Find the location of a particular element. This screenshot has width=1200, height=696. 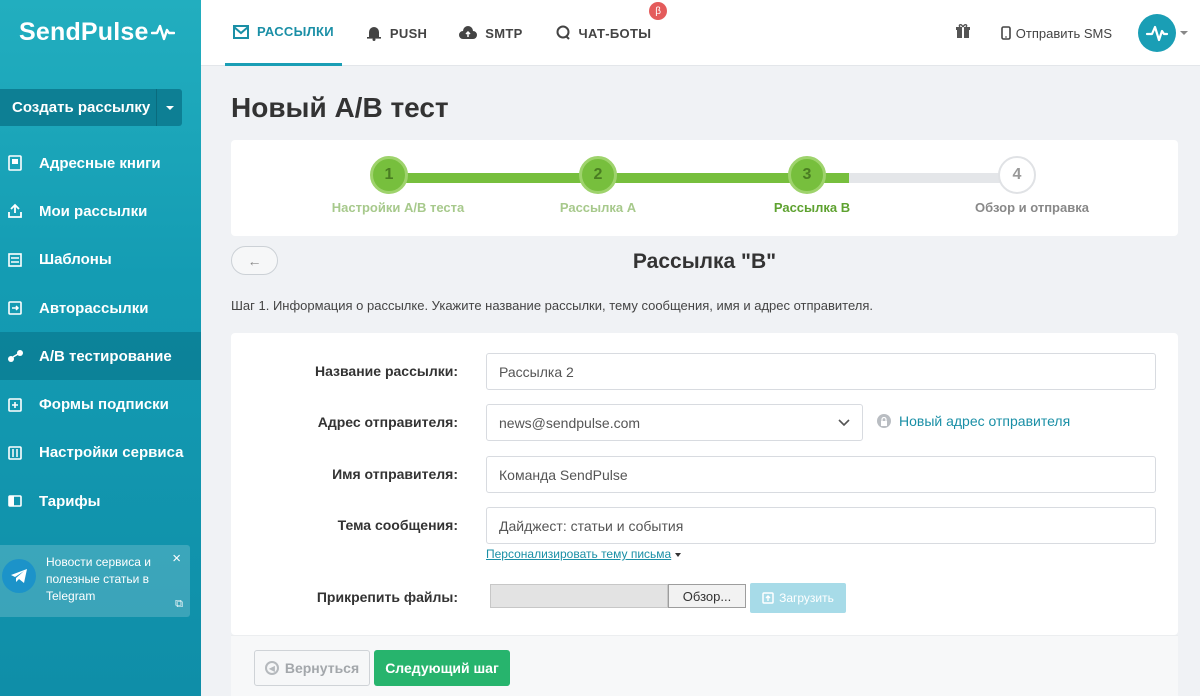

new-sender-address-link: Новый адрес отправителя is located at coordinates (973, 421).